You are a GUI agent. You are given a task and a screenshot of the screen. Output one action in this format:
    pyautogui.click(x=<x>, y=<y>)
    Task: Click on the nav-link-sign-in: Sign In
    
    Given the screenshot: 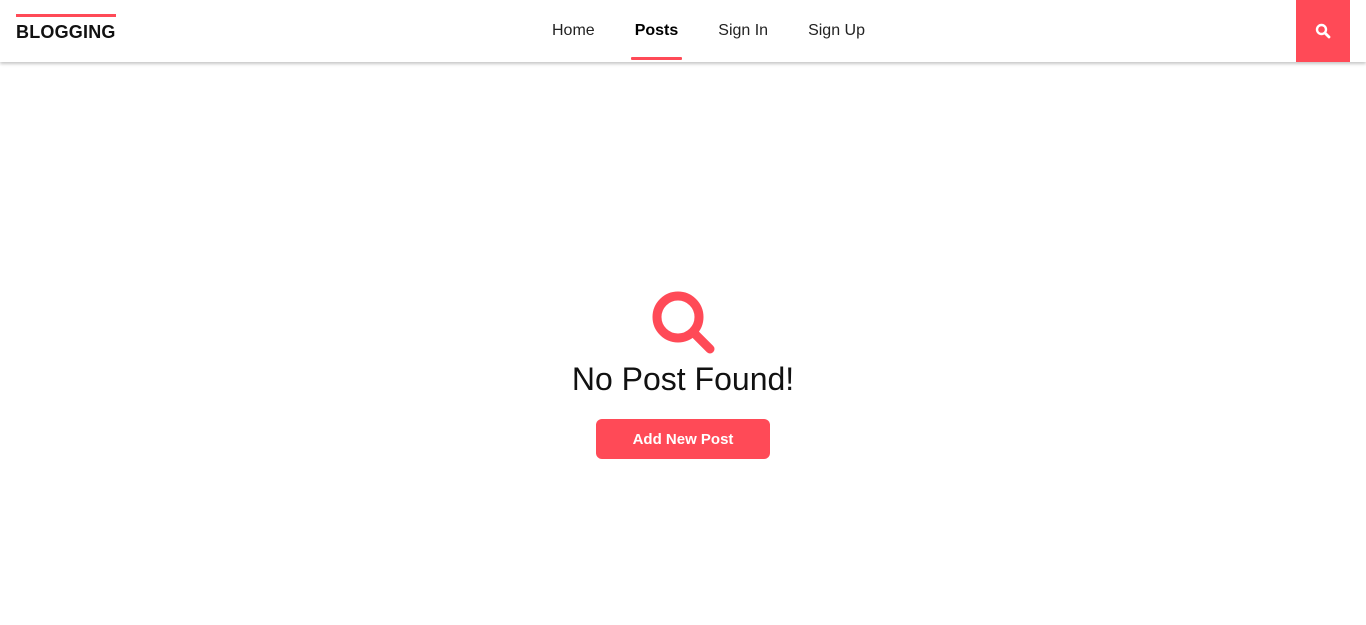 What is the action you would take?
    pyautogui.click(x=743, y=31)
    